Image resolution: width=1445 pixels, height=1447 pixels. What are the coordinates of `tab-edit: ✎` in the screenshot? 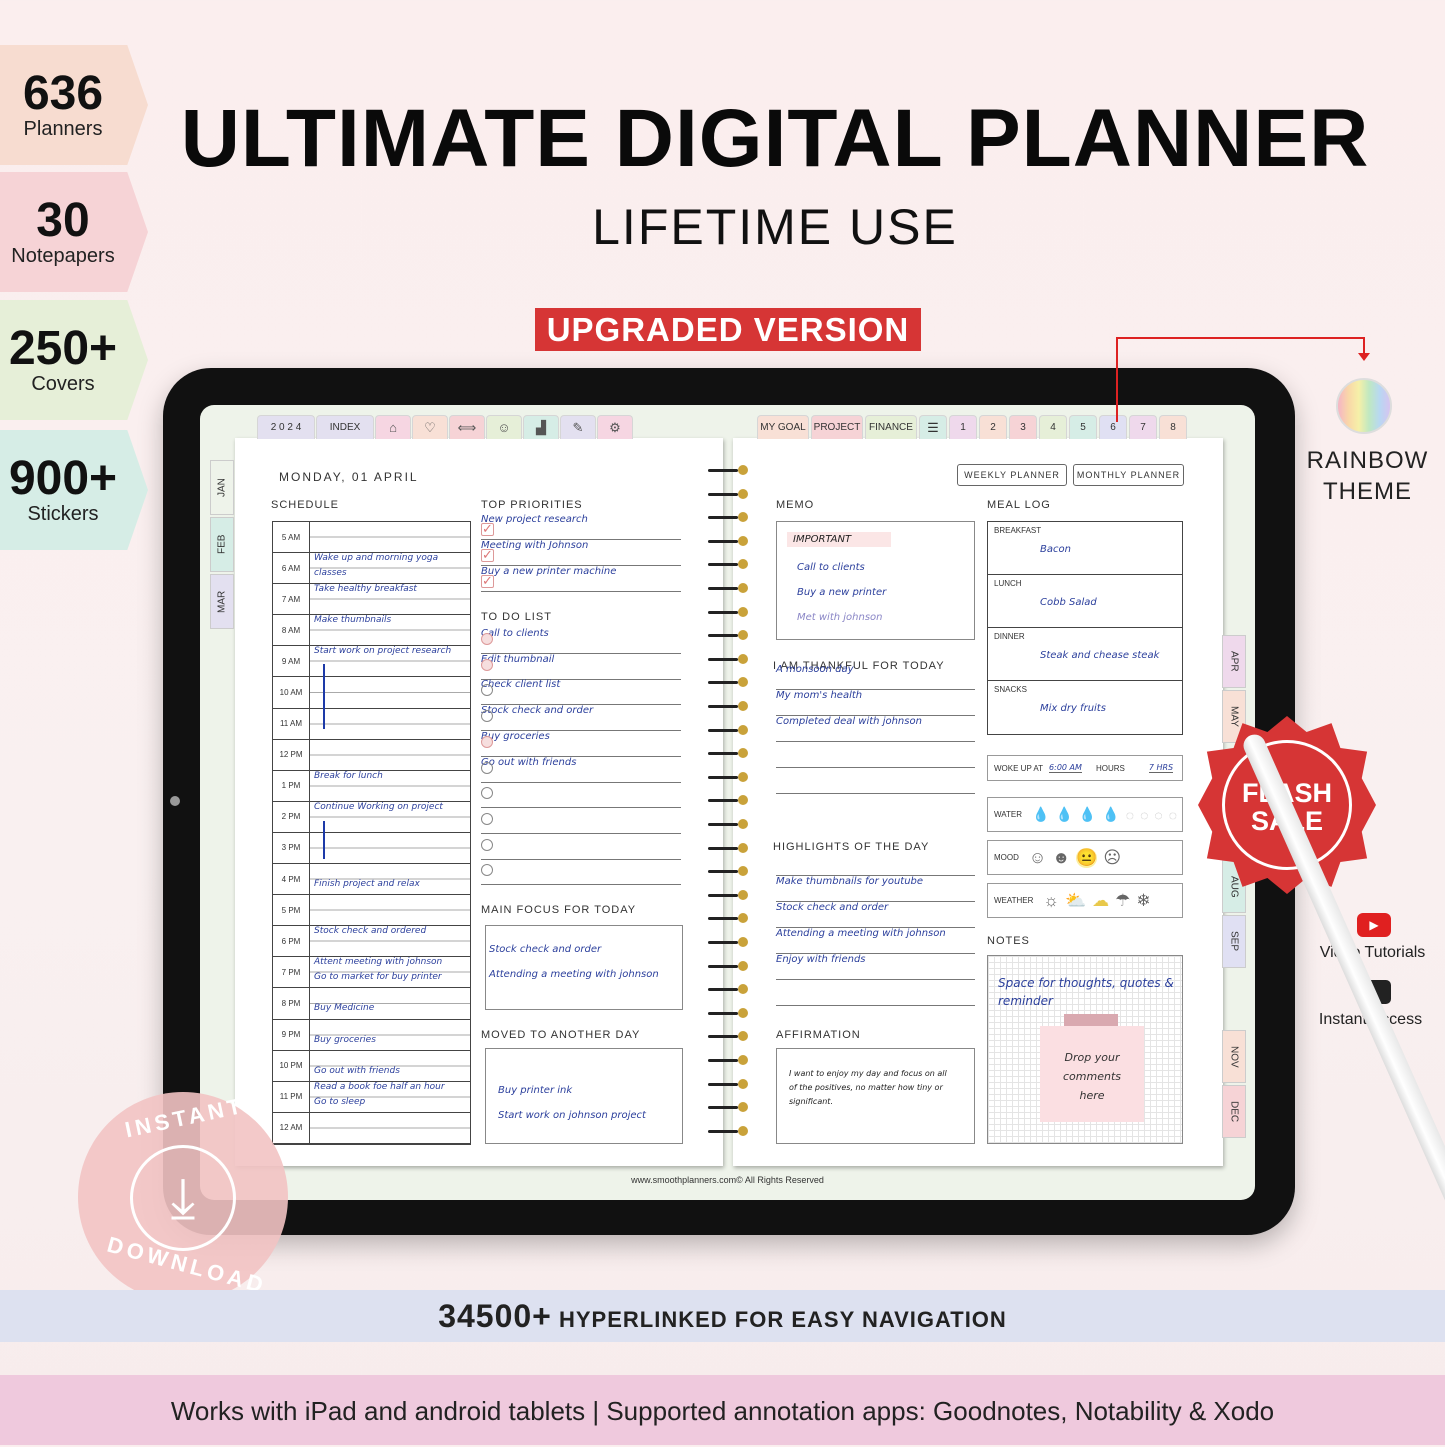 It's located at (578, 427).